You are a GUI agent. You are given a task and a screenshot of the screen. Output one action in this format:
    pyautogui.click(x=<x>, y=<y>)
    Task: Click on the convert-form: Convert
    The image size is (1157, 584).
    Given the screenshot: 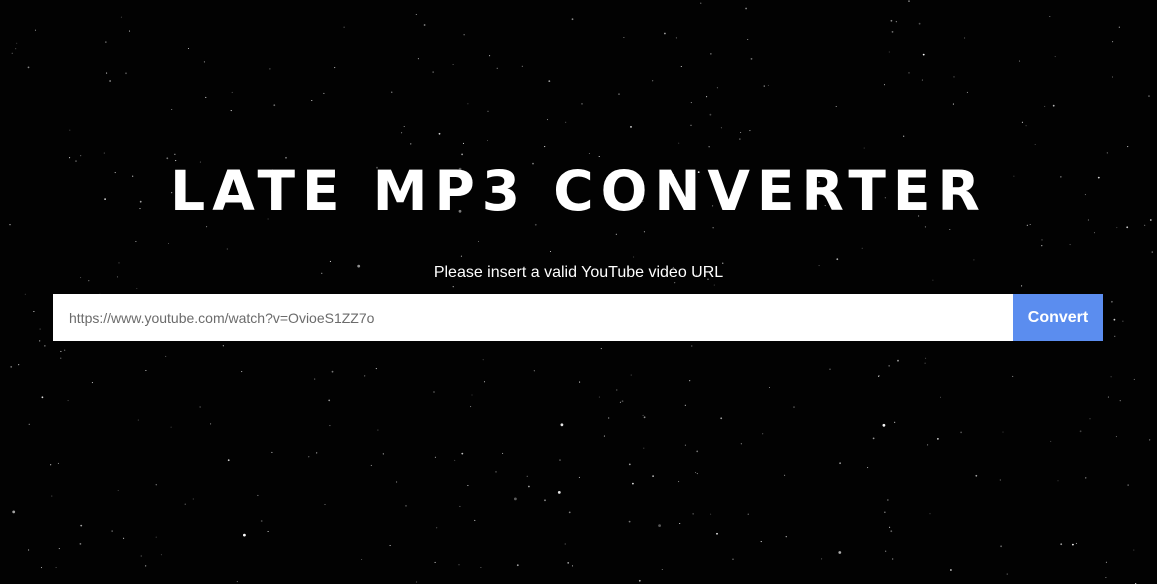 What is the action you would take?
    pyautogui.click(x=578, y=317)
    